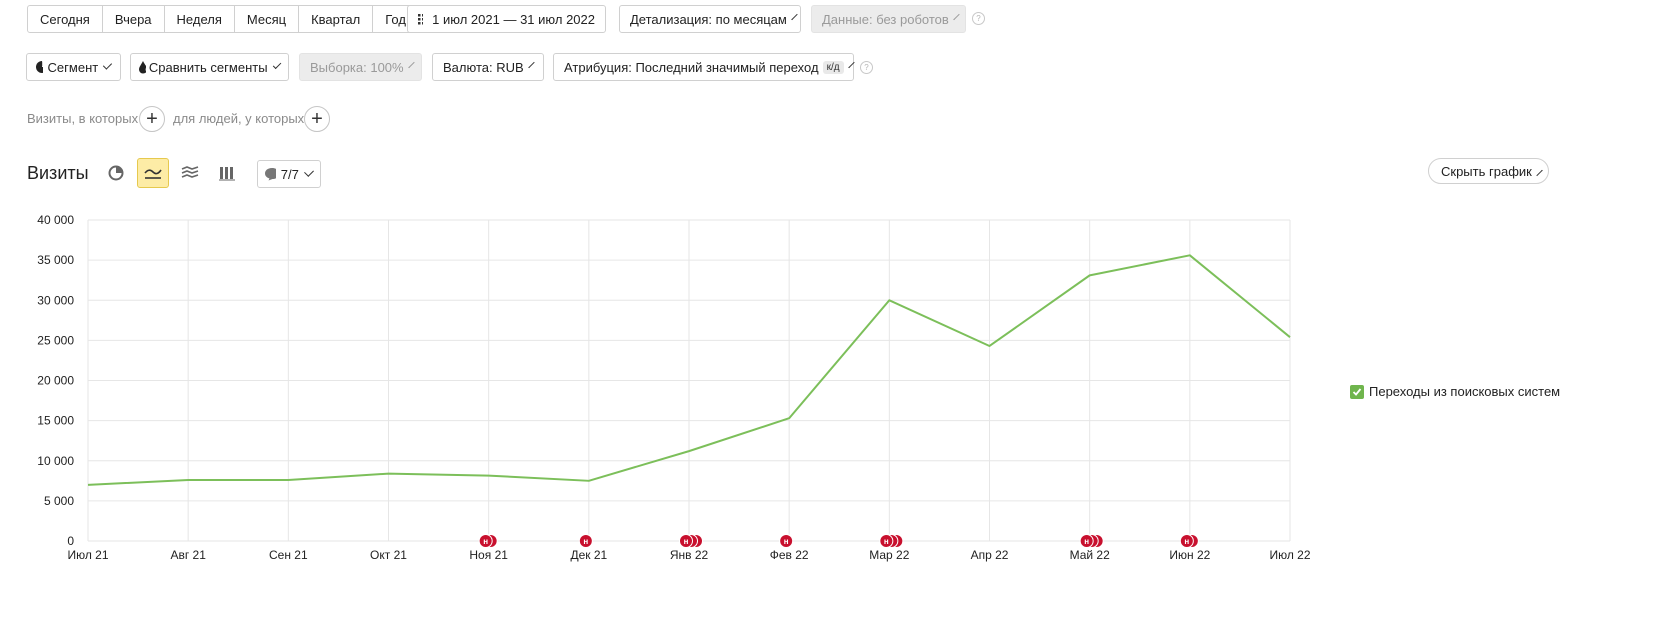 This screenshot has height=624, width=1667. I want to click on period-button: Квартал, so click(336, 19).